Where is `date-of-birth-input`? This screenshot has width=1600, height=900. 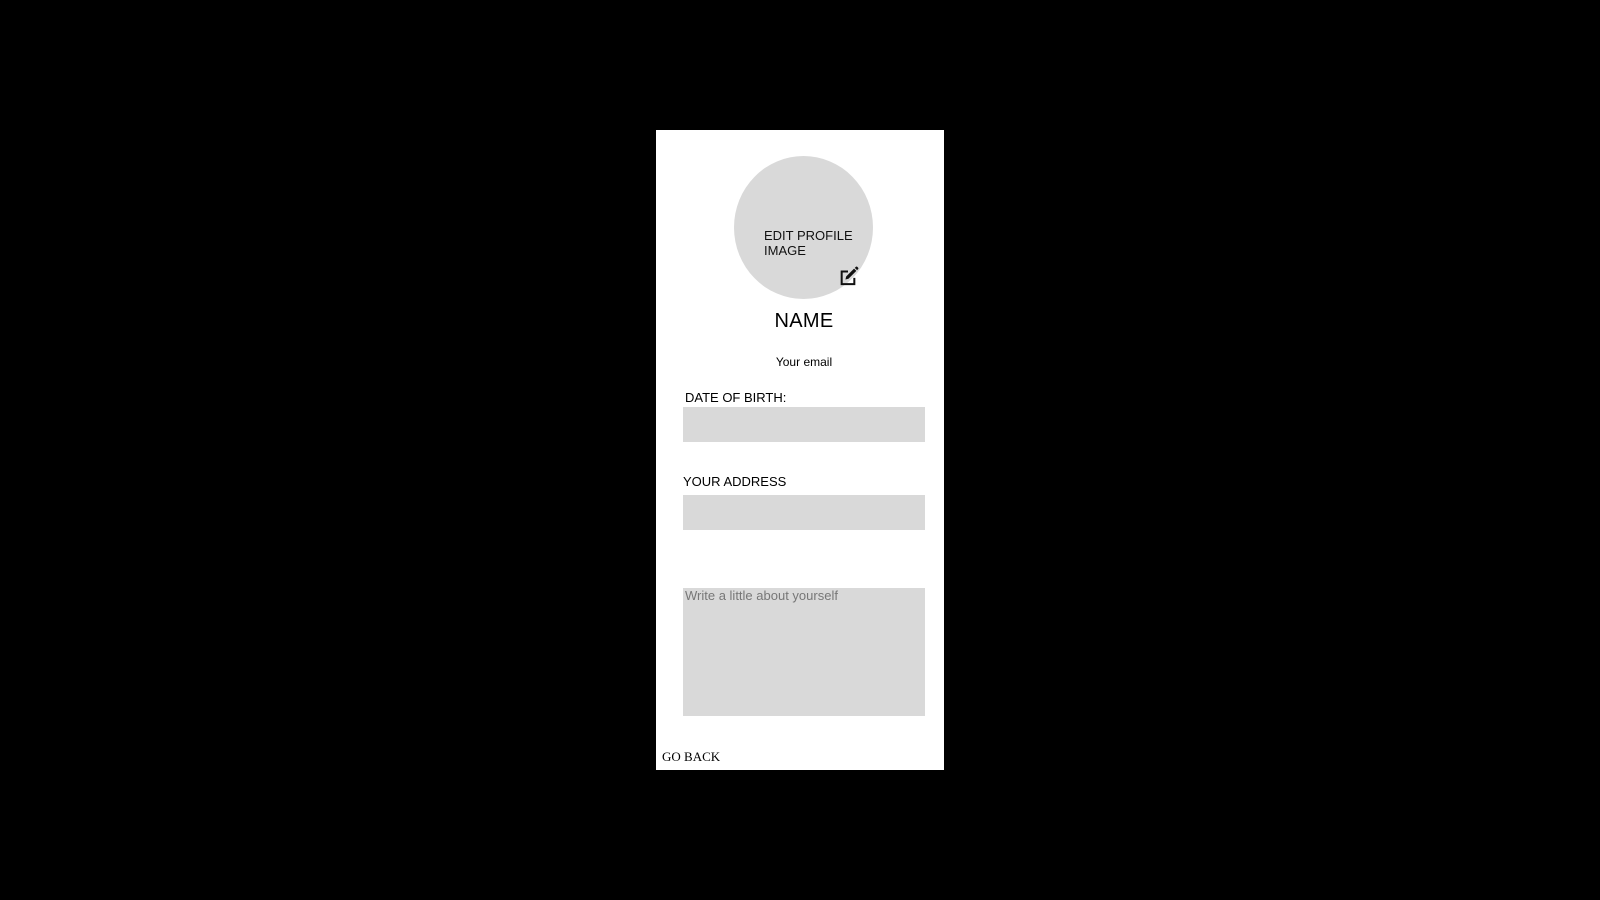
date-of-birth-input is located at coordinates (804, 424).